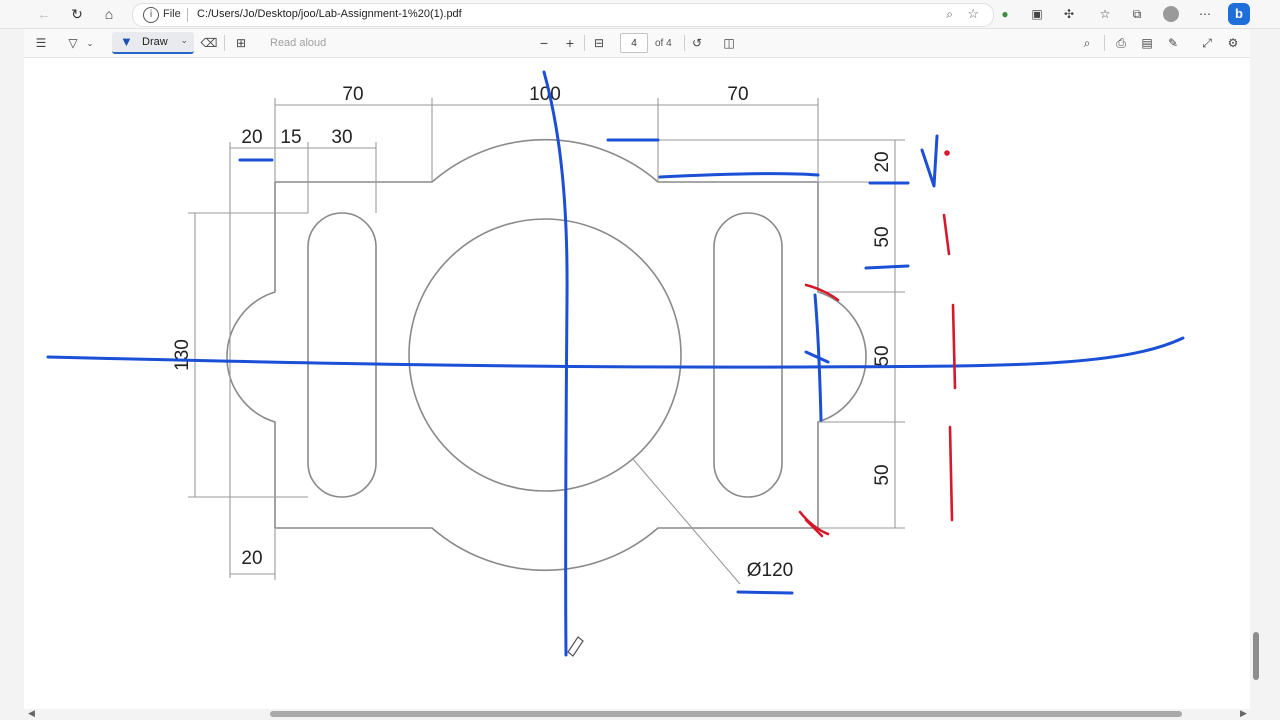 Image resolution: width=1280 pixels, height=720 pixels. What do you see at coordinates (1256, 656) in the screenshot?
I see `vertical-scrollbar` at bounding box center [1256, 656].